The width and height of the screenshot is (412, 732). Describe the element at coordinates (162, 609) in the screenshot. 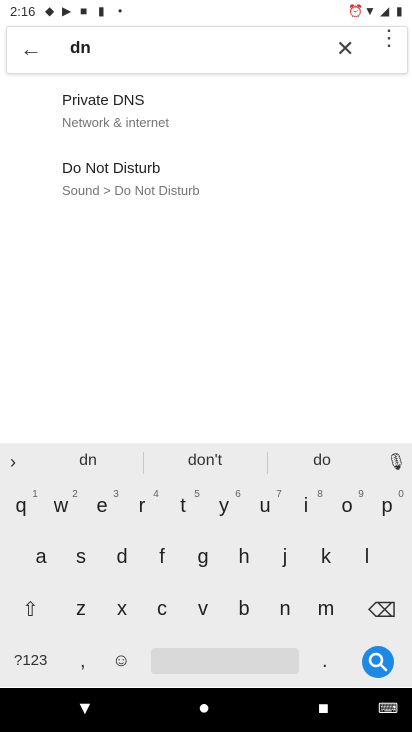

I see `key-c: c` at that location.